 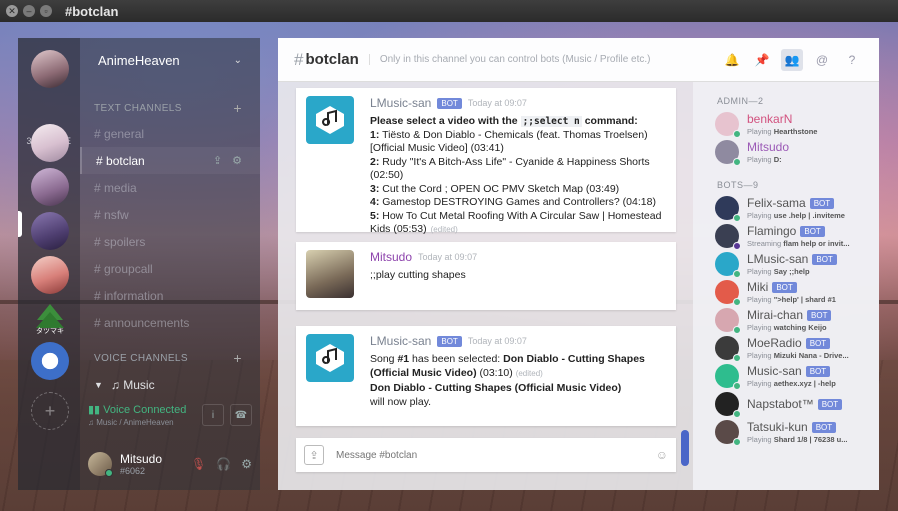 What do you see at coordinates (491, 455) in the screenshot?
I see `message-input` at bounding box center [491, 455].